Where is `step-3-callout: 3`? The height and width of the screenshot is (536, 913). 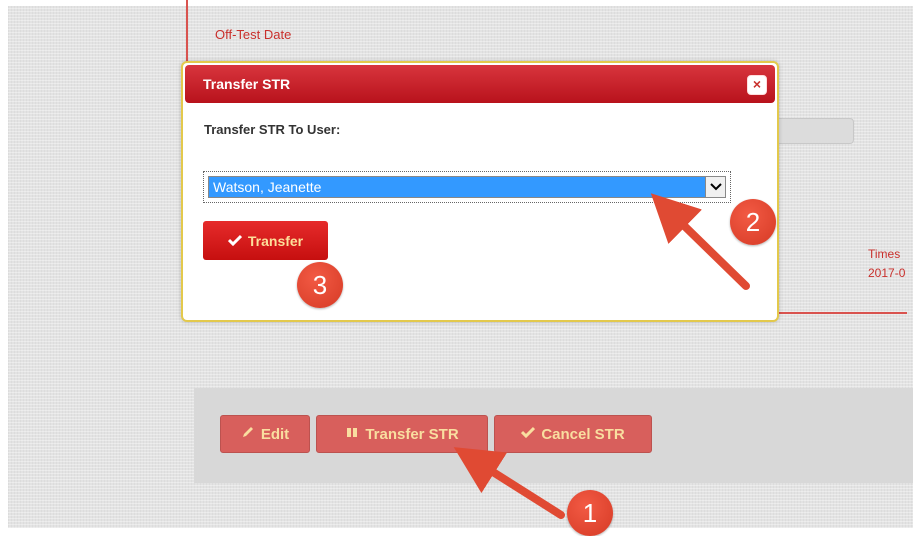
step-3-callout: 3 is located at coordinates (320, 285).